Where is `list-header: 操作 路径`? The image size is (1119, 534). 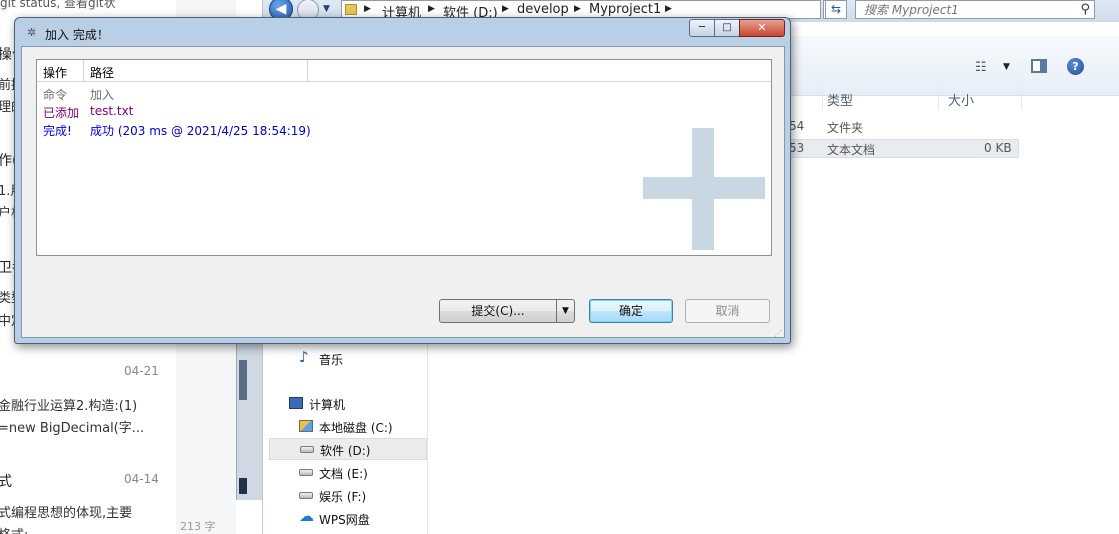 list-header: 操作 路径 is located at coordinates (404, 71).